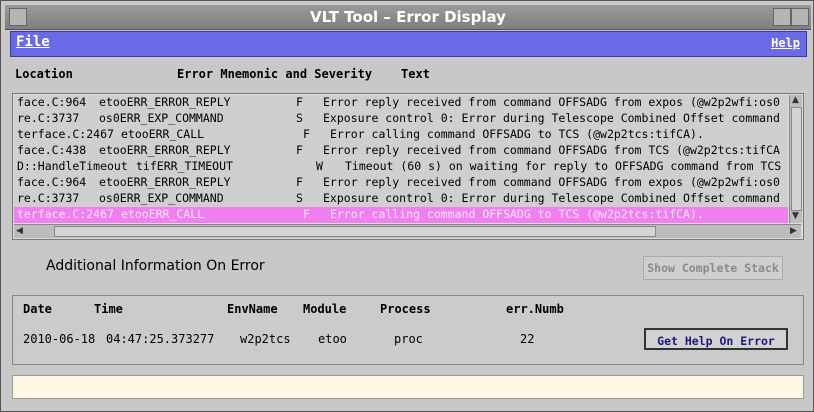 This screenshot has height=412, width=814. Describe the element at coordinates (184, 166) in the screenshot. I see `error-mnemonic: tifERR_TIMEOUT` at that location.